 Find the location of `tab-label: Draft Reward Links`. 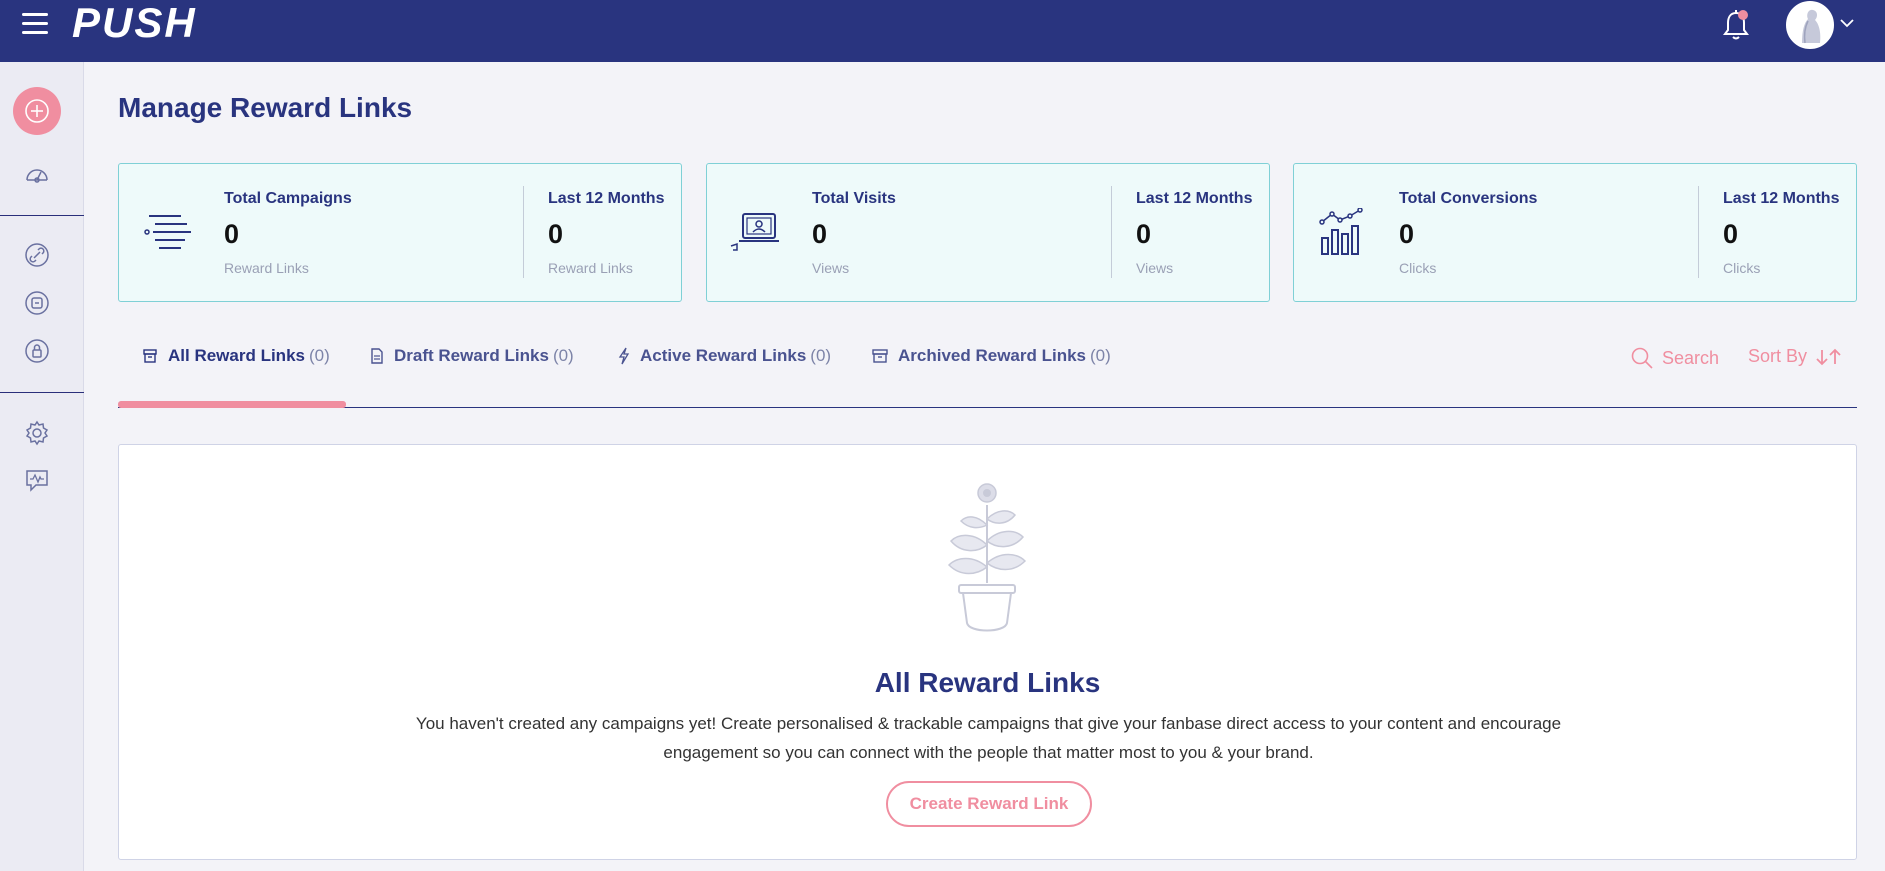

tab-label: Draft Reward Links is located at coordinates (471, 355).